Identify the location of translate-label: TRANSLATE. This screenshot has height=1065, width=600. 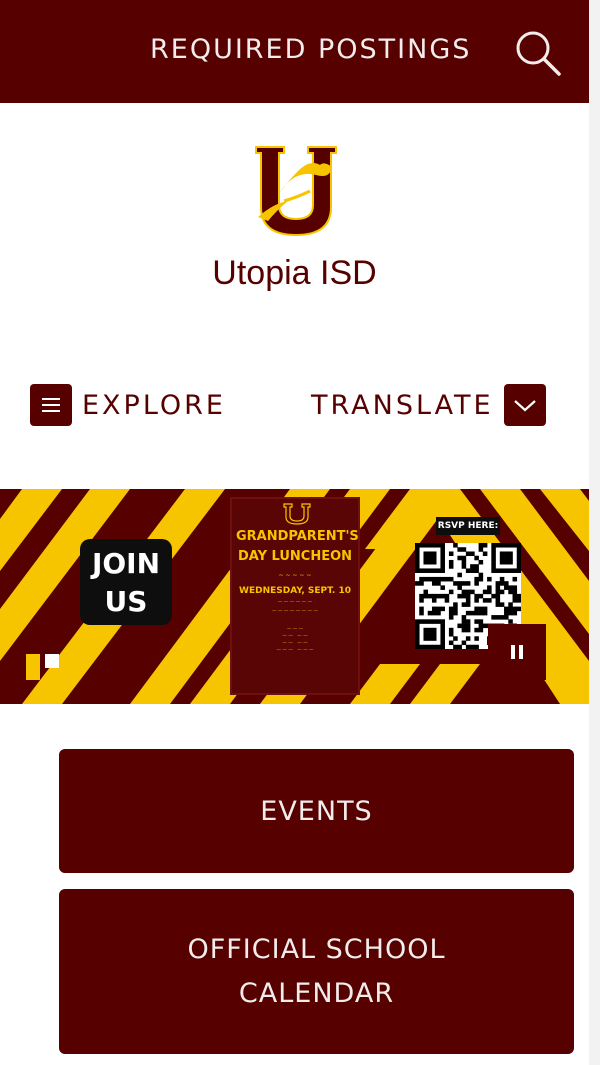
(402, 405).